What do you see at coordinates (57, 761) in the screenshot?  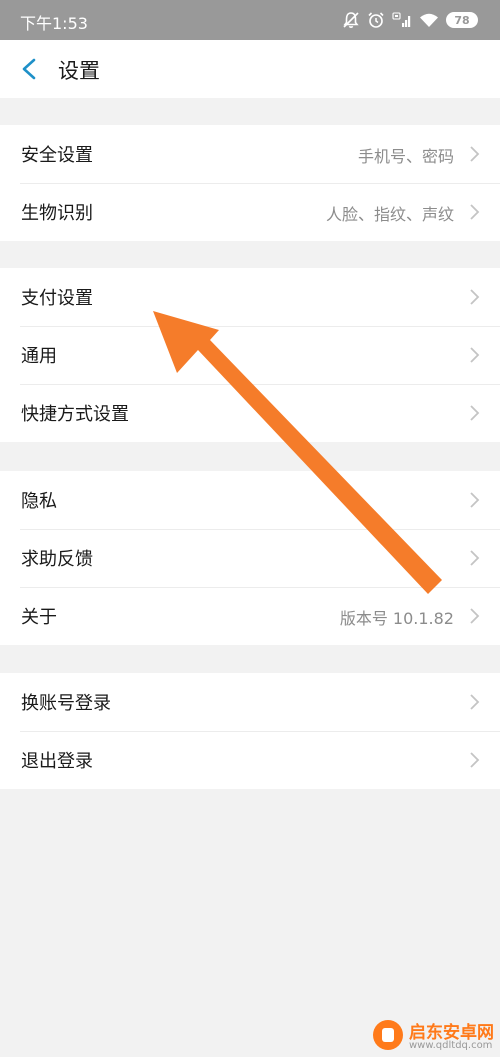 I see `settings-item-label: 退出登录` at bounding box center [57, 761].